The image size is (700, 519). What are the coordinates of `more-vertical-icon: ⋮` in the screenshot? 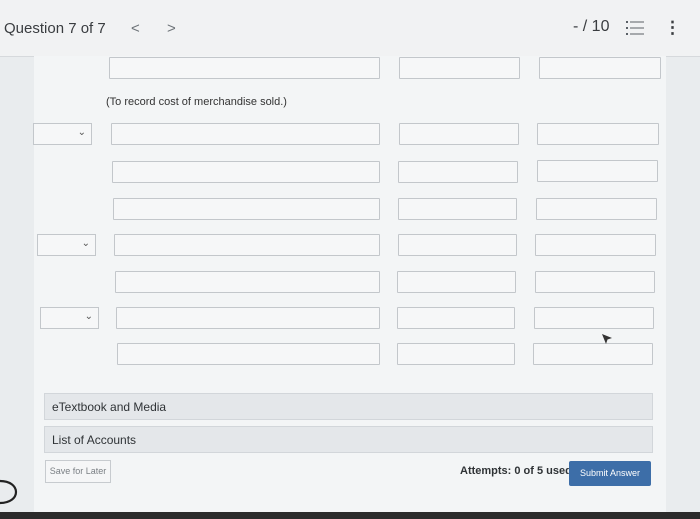 It's located at (672, 28).